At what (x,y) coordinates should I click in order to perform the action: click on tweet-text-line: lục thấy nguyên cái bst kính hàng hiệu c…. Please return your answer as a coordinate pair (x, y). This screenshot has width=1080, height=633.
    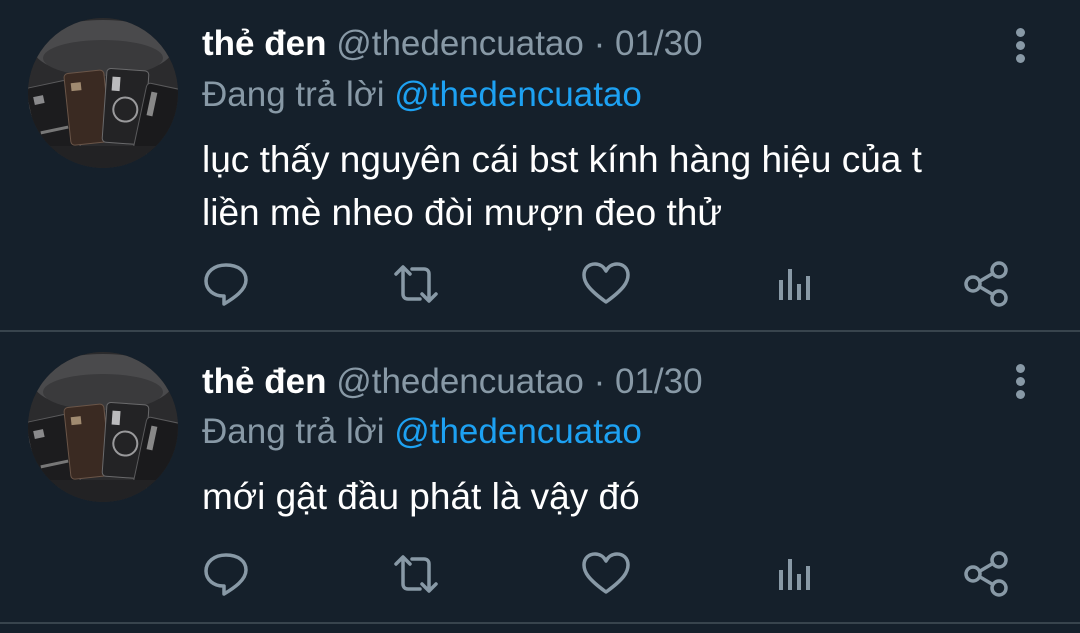
    Looking at the image, I should click on (562, 159).